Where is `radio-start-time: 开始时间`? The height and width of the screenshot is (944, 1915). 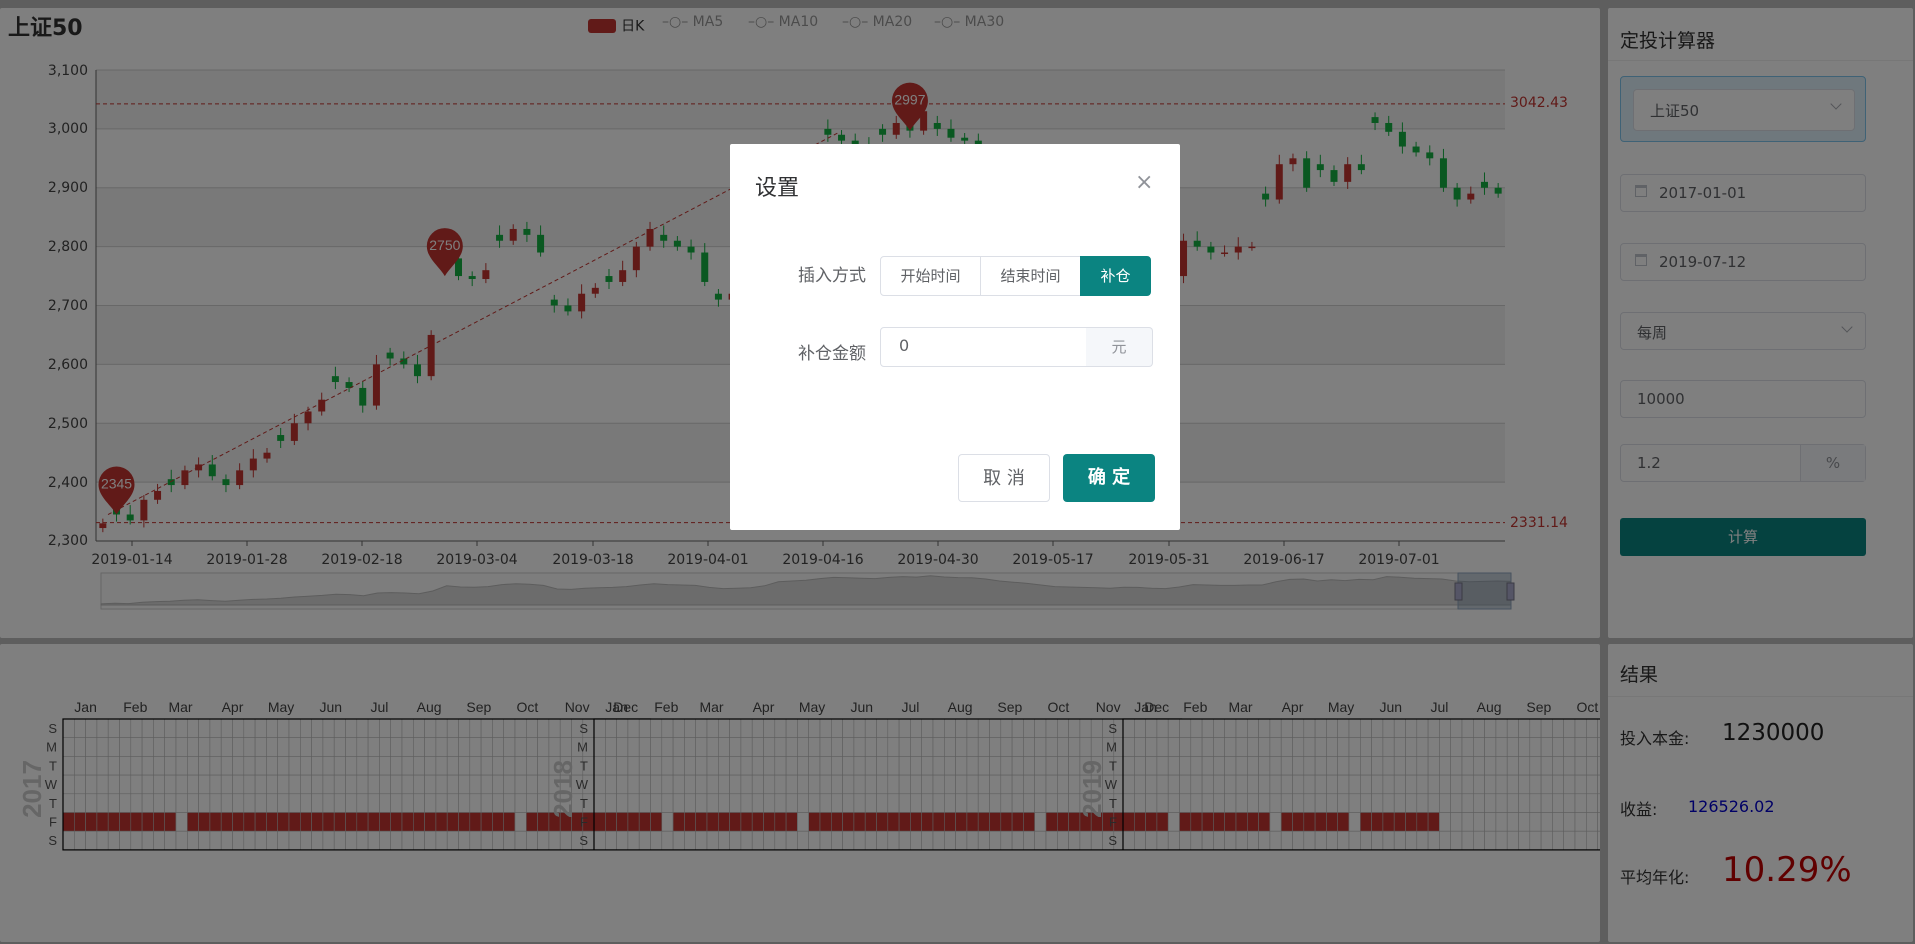
radio-start-time: 开始时间 is located at coordinates (930, 276).